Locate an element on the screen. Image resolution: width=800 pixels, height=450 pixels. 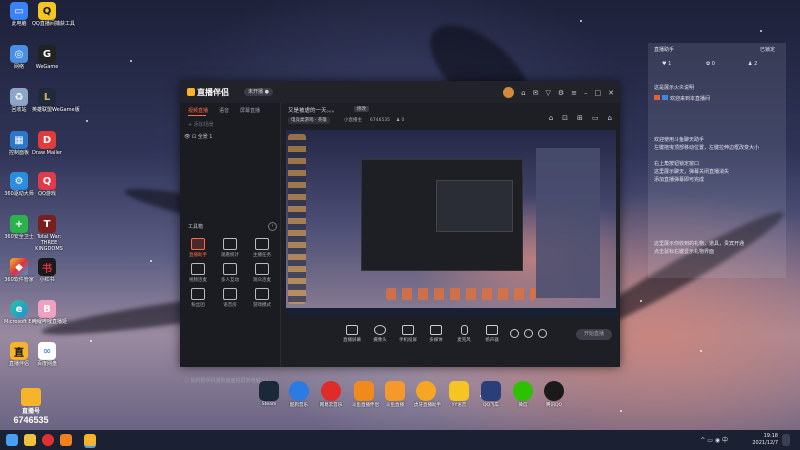
more-icon: ⌂ is located at coordinates (610, 118).